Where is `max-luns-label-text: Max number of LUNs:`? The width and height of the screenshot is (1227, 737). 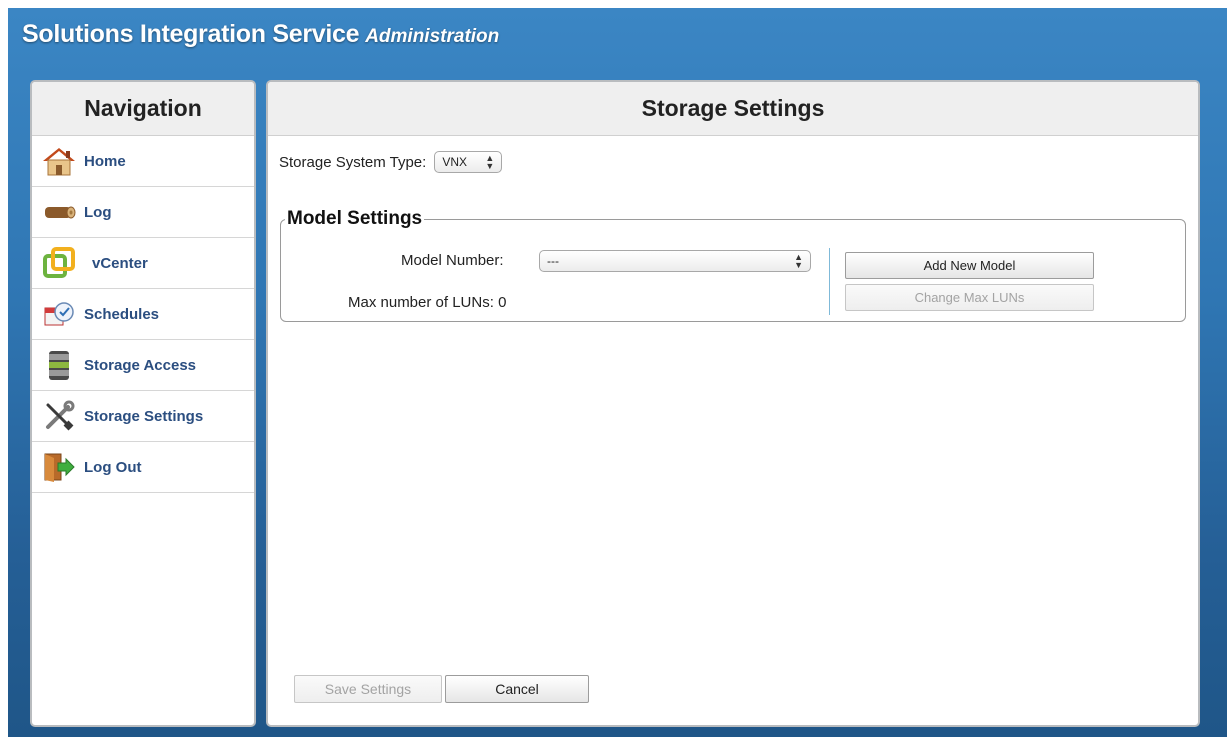 max-luns-label-text: Max number of LUNs: is located at coordinates (421, 302).